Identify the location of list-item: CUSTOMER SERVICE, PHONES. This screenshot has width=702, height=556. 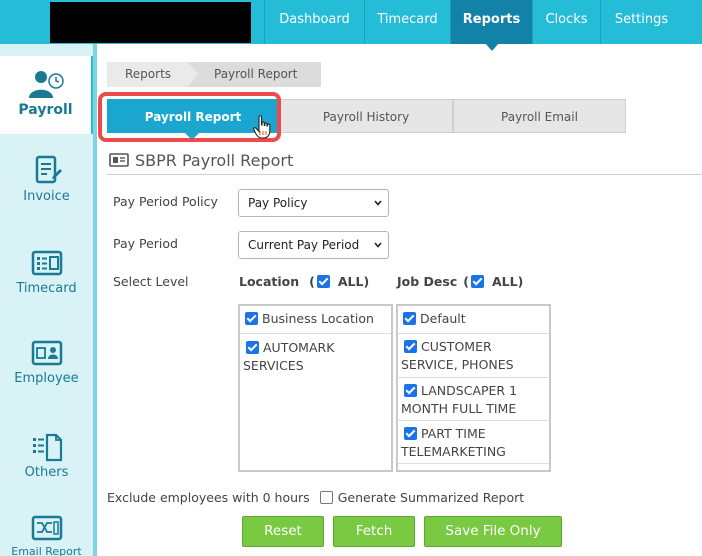
(473, 356).